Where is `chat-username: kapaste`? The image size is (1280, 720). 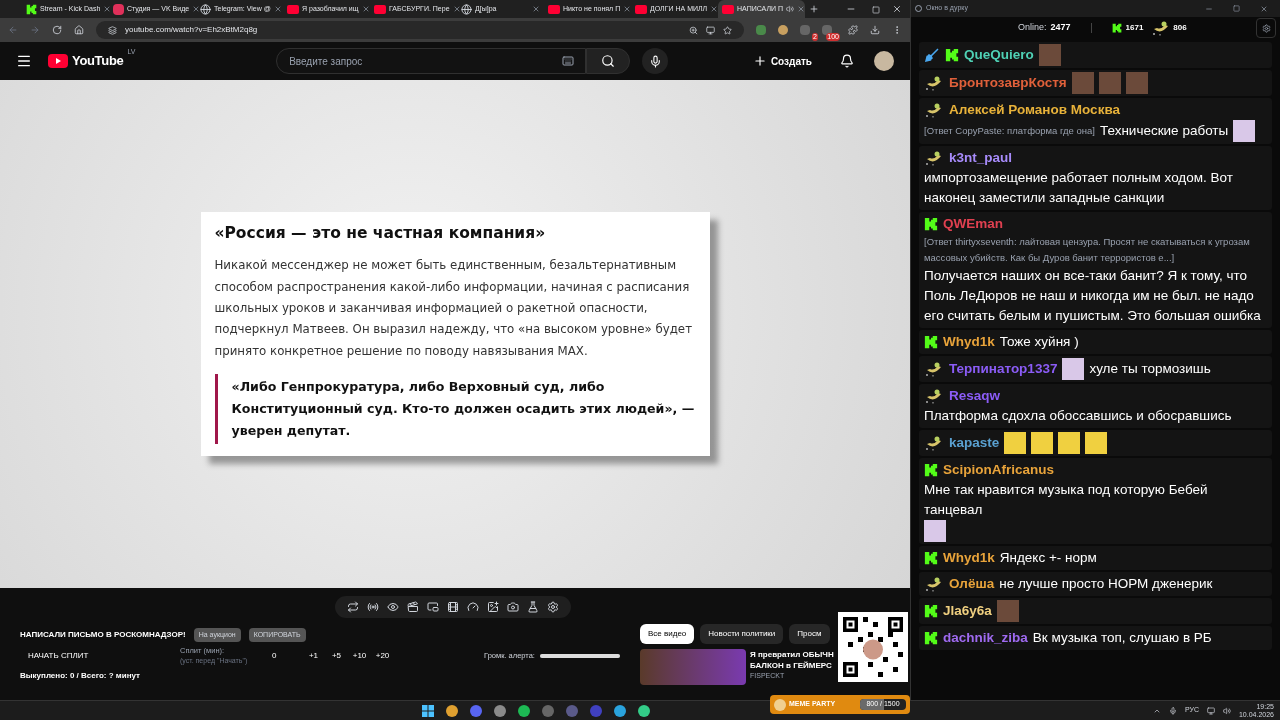 chat-username: kapaste is located at coordinates (974, 443).